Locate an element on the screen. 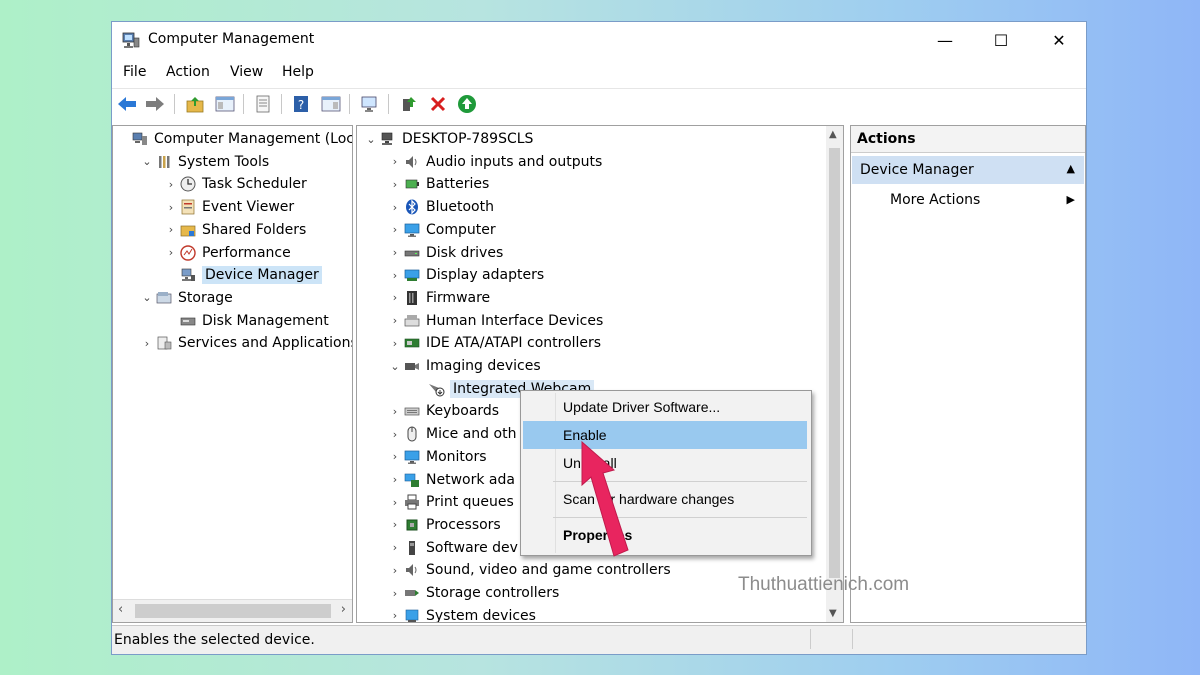 The height and width of the screenshot is (675, 1200). menu-view: View is located at coordinates (246, 72).